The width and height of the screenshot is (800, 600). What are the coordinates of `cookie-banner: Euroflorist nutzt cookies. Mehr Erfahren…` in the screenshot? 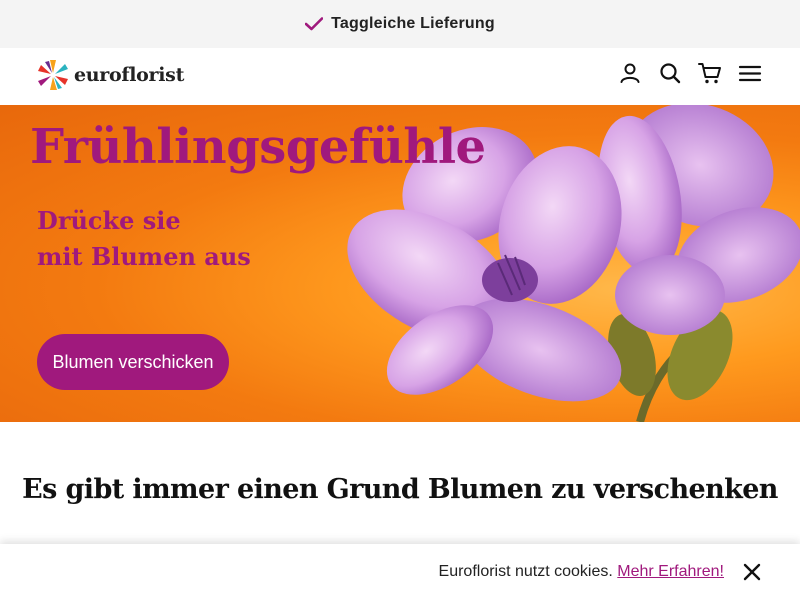 It's located at (400, 572).